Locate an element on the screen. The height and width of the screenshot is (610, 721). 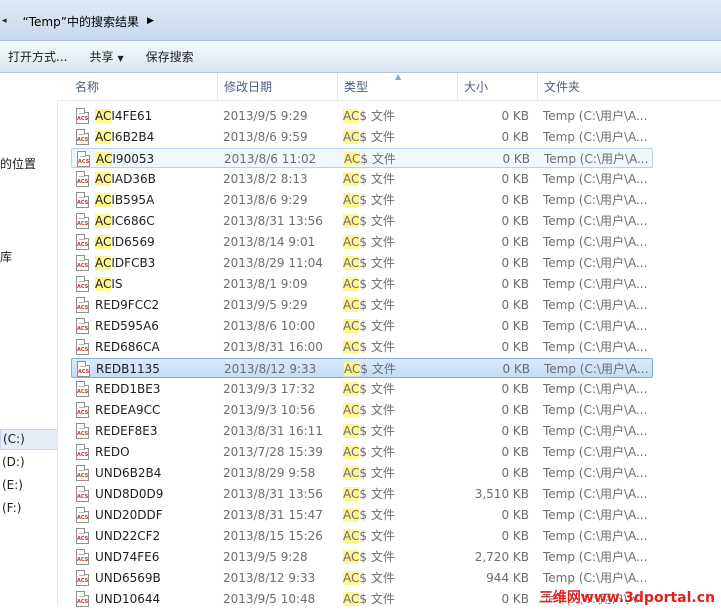
file-name: REDEF8E3 is located at coordinates (126, 431).